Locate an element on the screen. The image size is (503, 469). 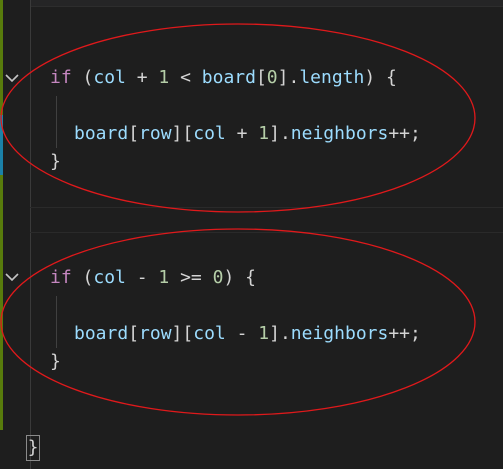
code-token-var: length is located at coordinates (332, 77).